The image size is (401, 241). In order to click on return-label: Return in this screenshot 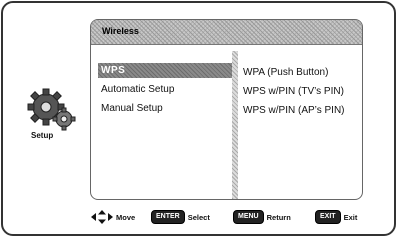, I will do `click(278, 217)`.